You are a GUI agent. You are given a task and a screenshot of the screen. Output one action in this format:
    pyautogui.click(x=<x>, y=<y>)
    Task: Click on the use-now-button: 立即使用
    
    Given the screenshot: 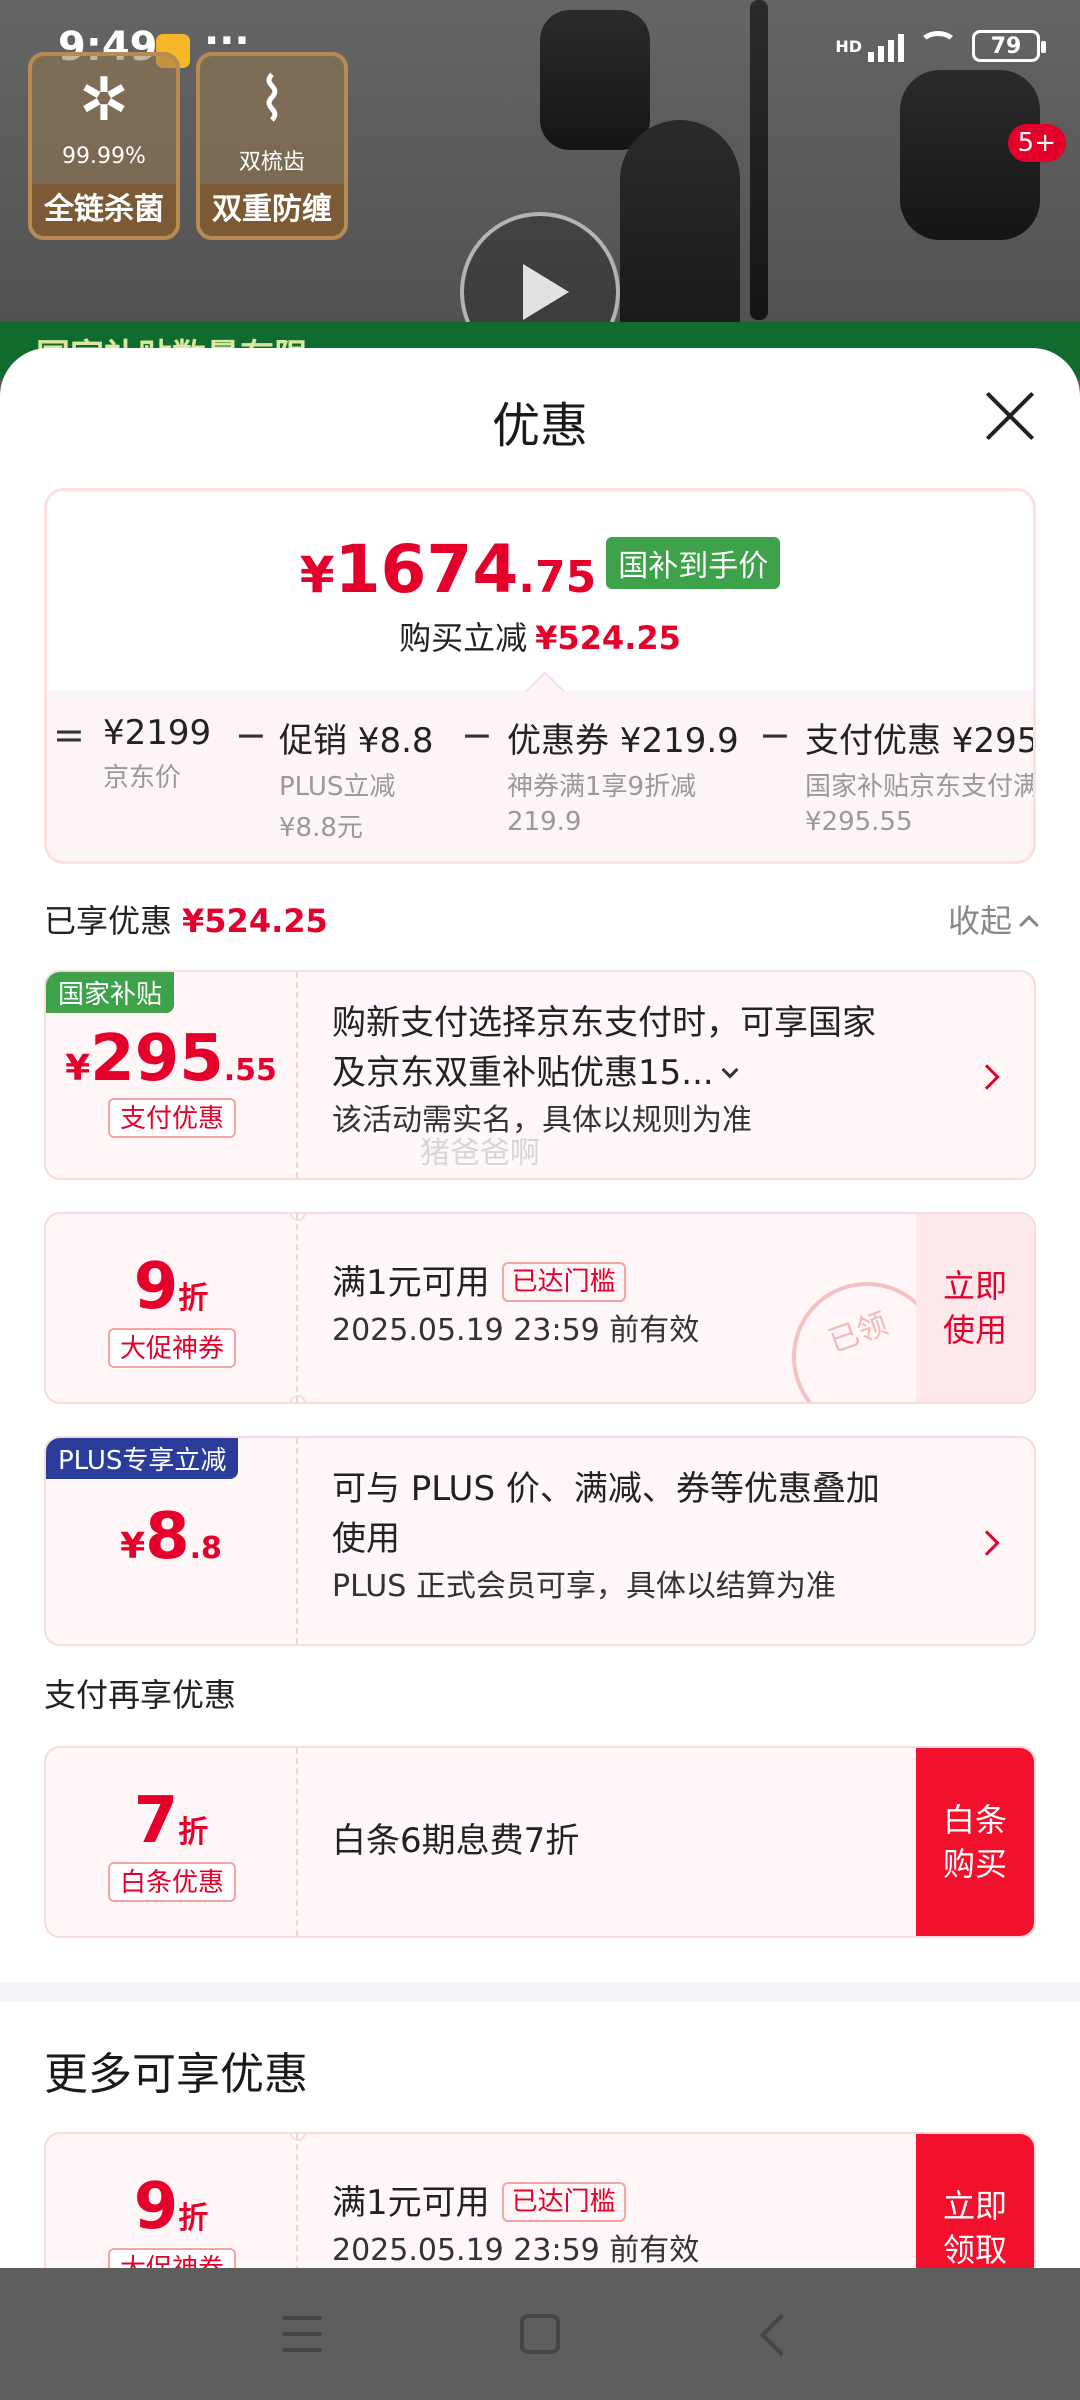 What is the action you would take?
    pyautogui.click(x=975, y=1308)
    